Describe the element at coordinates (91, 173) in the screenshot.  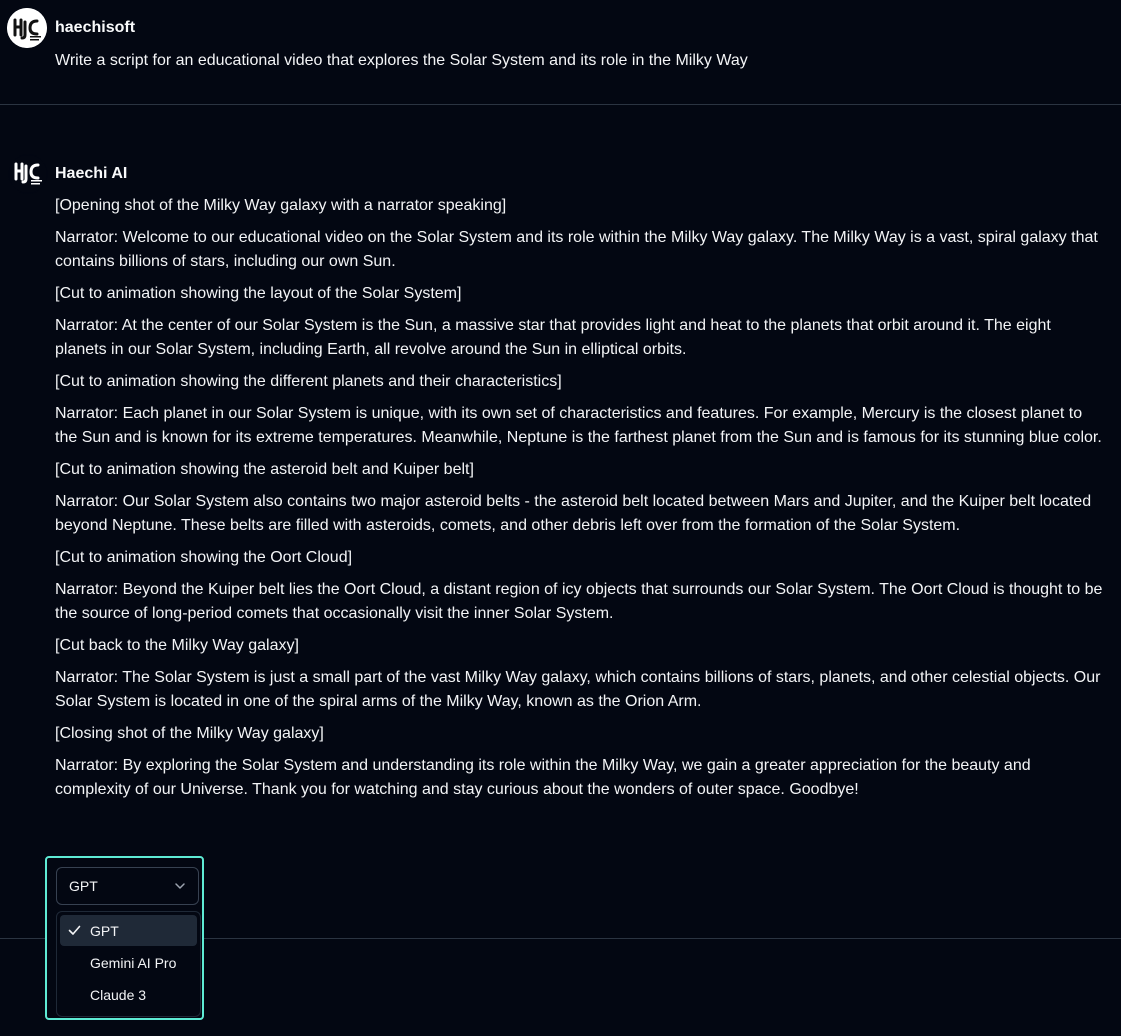
I see `ai-author-name: Haechi AI` at that location.